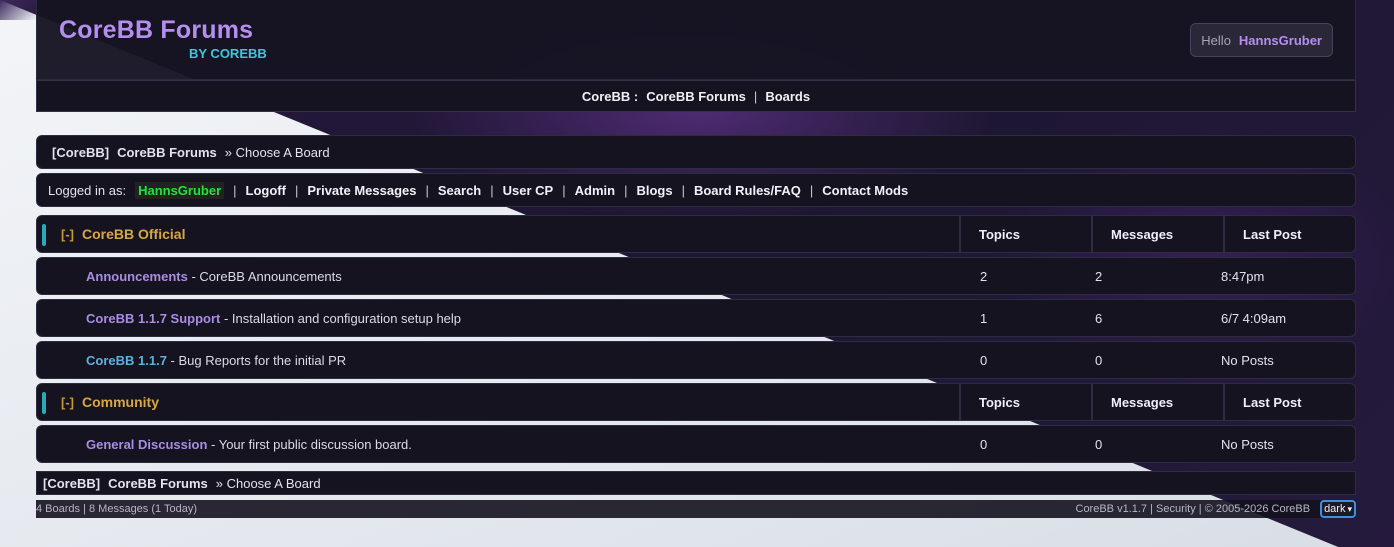  What do you see at coordinates (865, 190) in the screenshot?
I see `contact-mods-link: Contact Mods` at bounding box center [865, 190].